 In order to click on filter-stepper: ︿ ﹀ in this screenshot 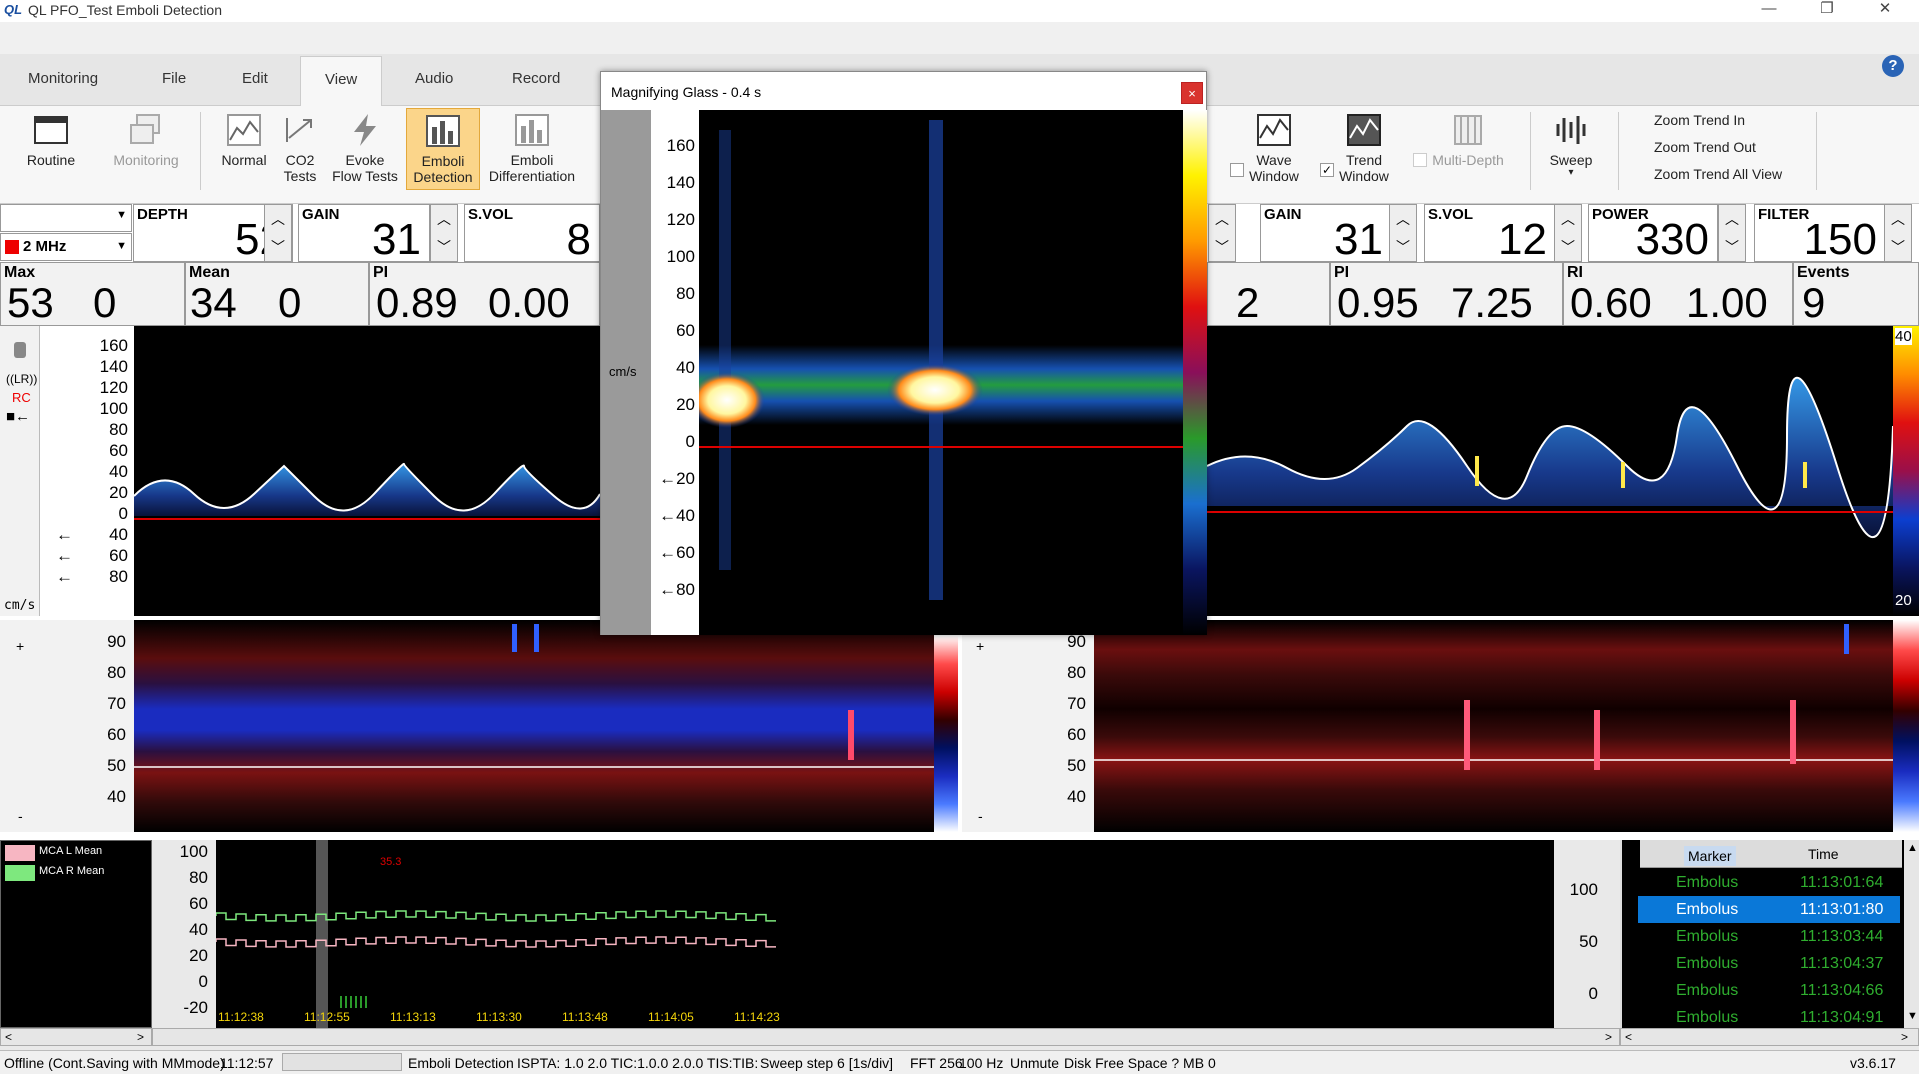, I will do `click(1898, 233)`.